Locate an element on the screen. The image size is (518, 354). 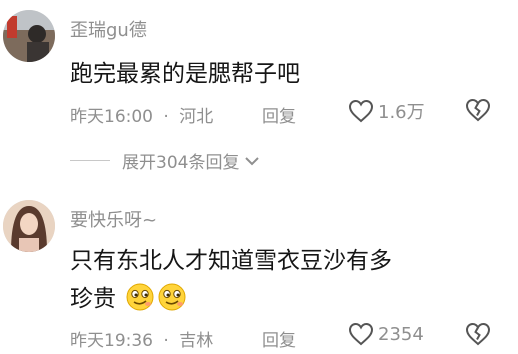
like-count: 2354 is located at coordinates (401, 334).